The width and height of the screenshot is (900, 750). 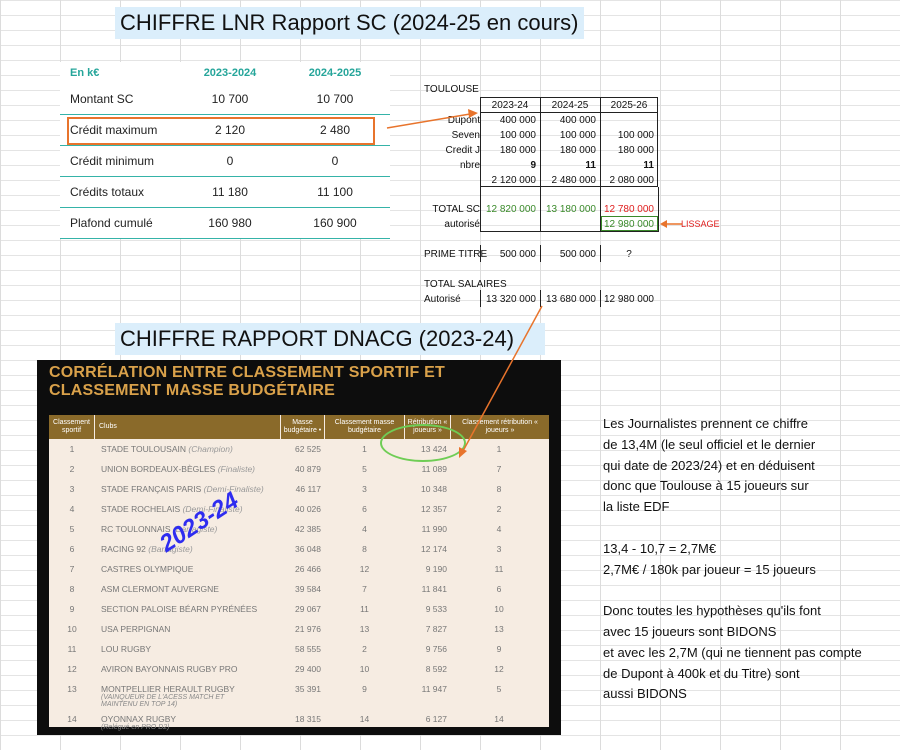 I want to click on note-line: donc que Toulouse à 15 joueurs sur, so click(x=706, y=486).